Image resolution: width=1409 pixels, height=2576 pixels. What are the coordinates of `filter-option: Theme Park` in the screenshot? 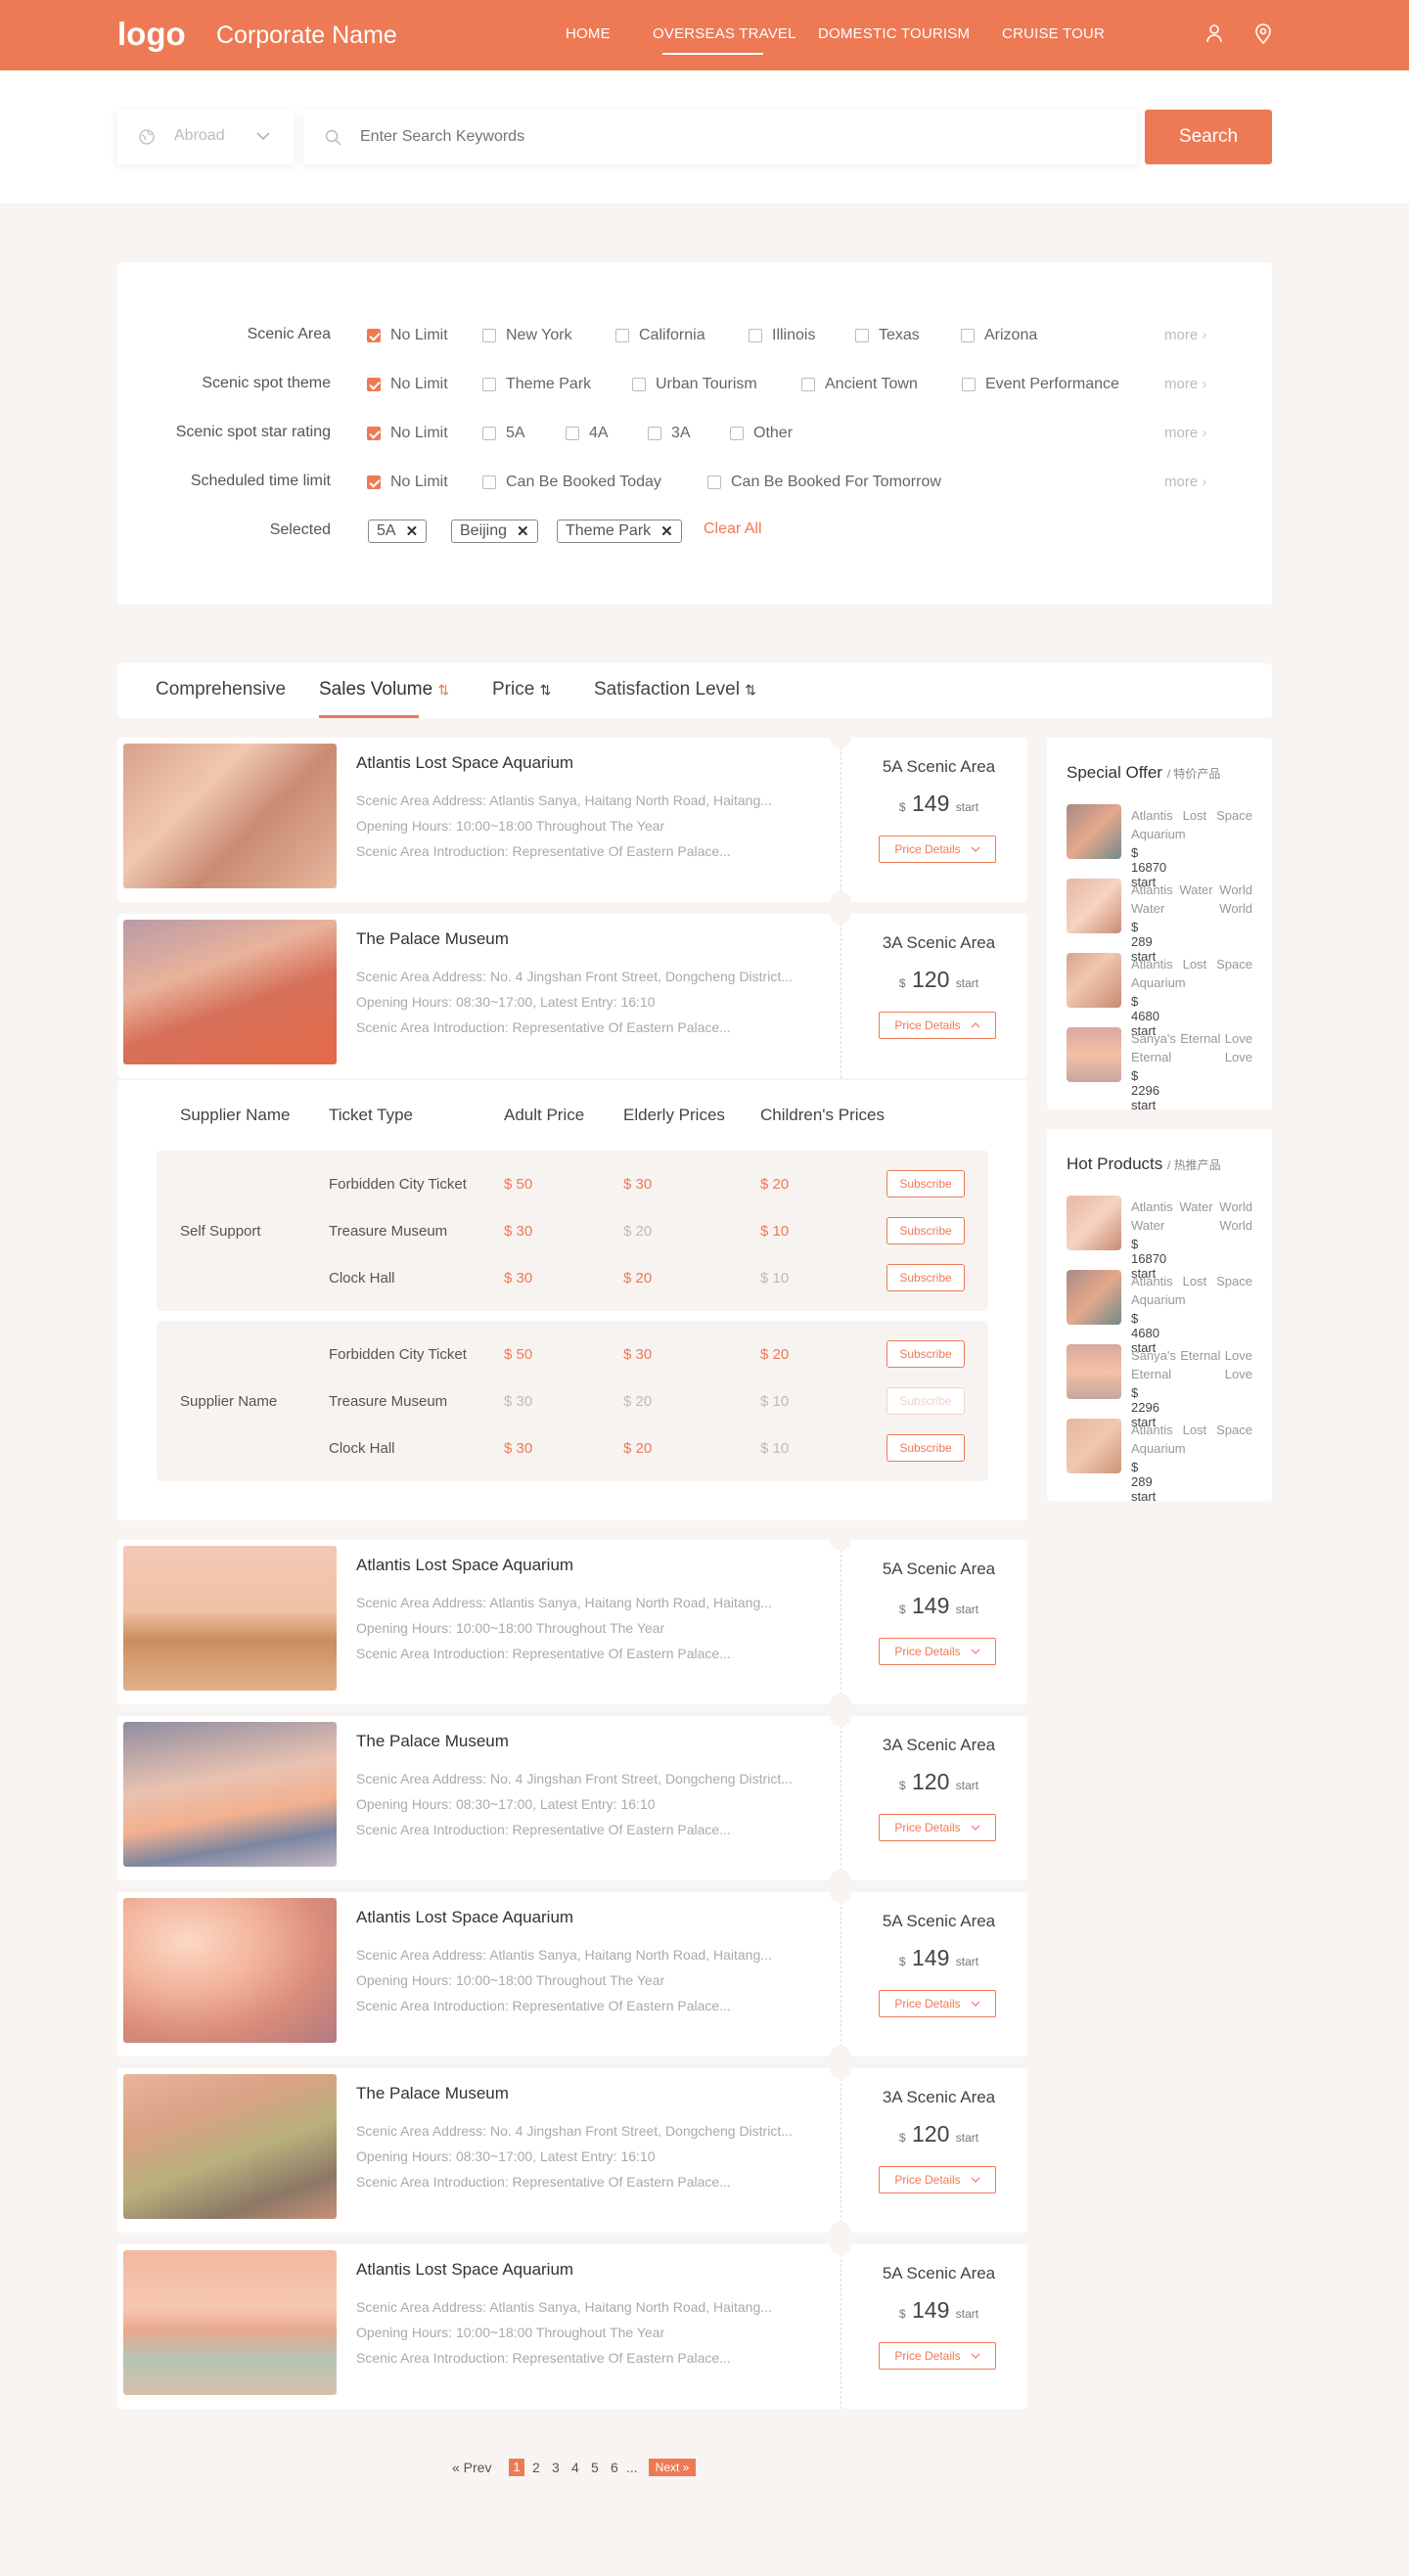 It's located at (537, 384).